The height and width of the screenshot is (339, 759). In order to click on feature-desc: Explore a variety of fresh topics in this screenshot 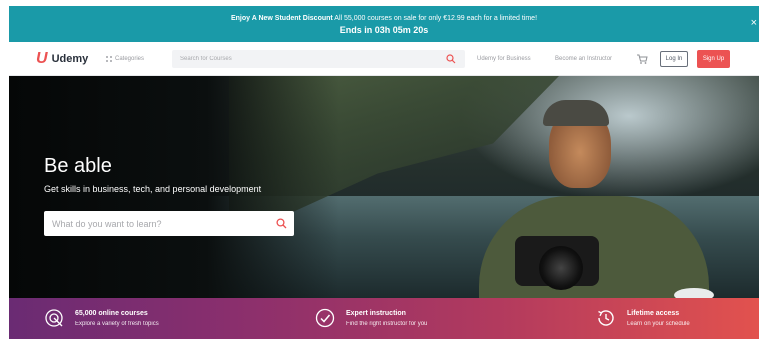, I will do `click(117, 324)`.